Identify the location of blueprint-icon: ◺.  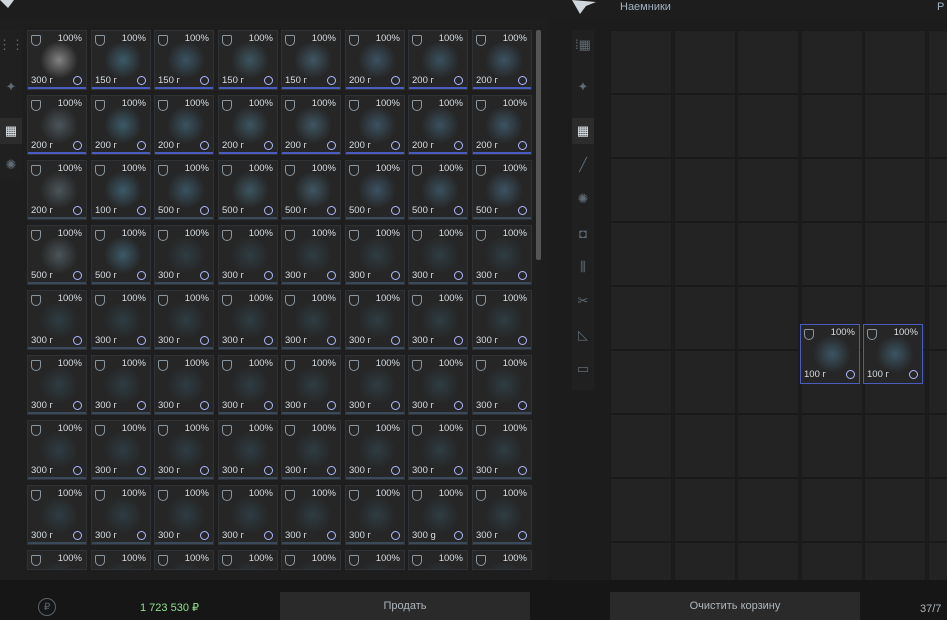
(583, 335).